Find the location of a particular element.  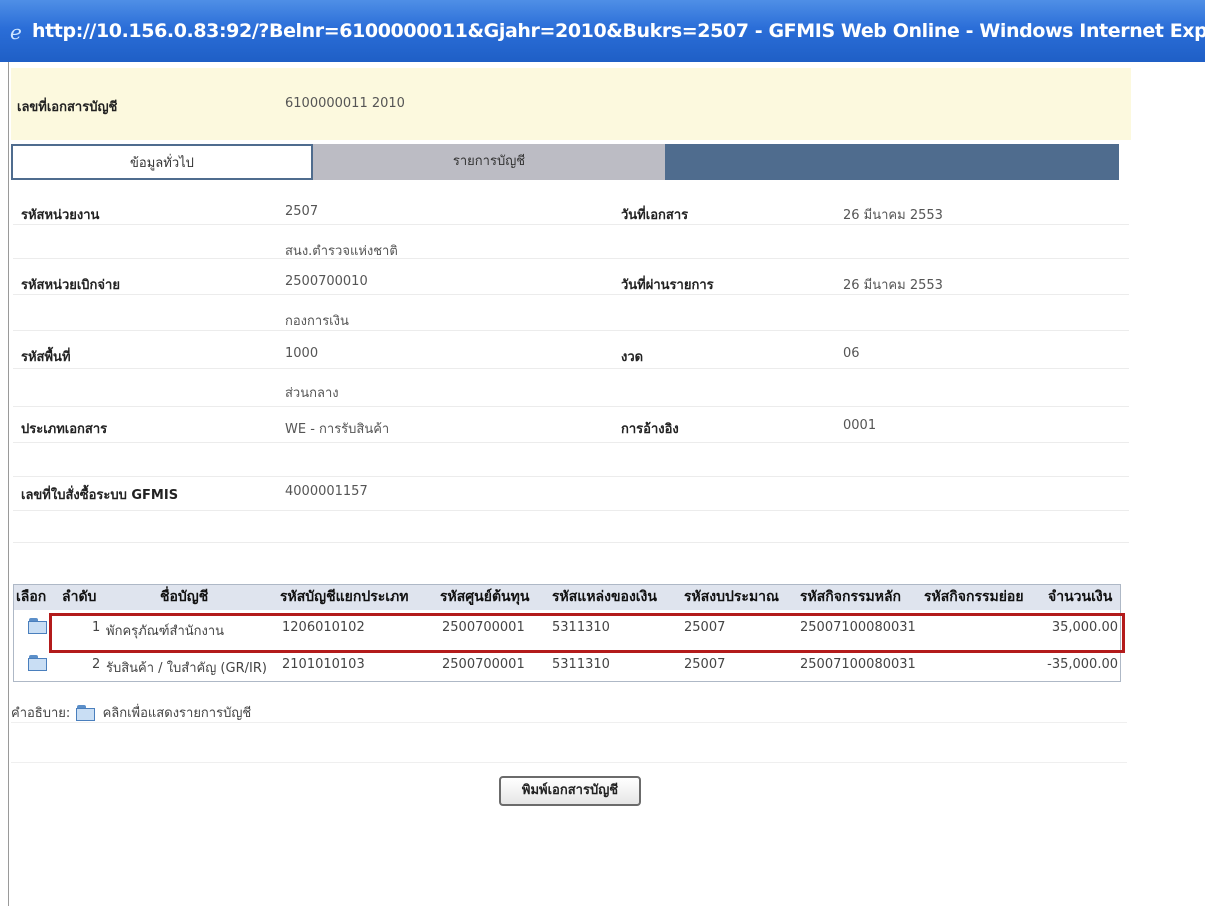

tab-bar: ข้อมูลทั่วไป รายการบัญชี is located at coordinates (565, 162).